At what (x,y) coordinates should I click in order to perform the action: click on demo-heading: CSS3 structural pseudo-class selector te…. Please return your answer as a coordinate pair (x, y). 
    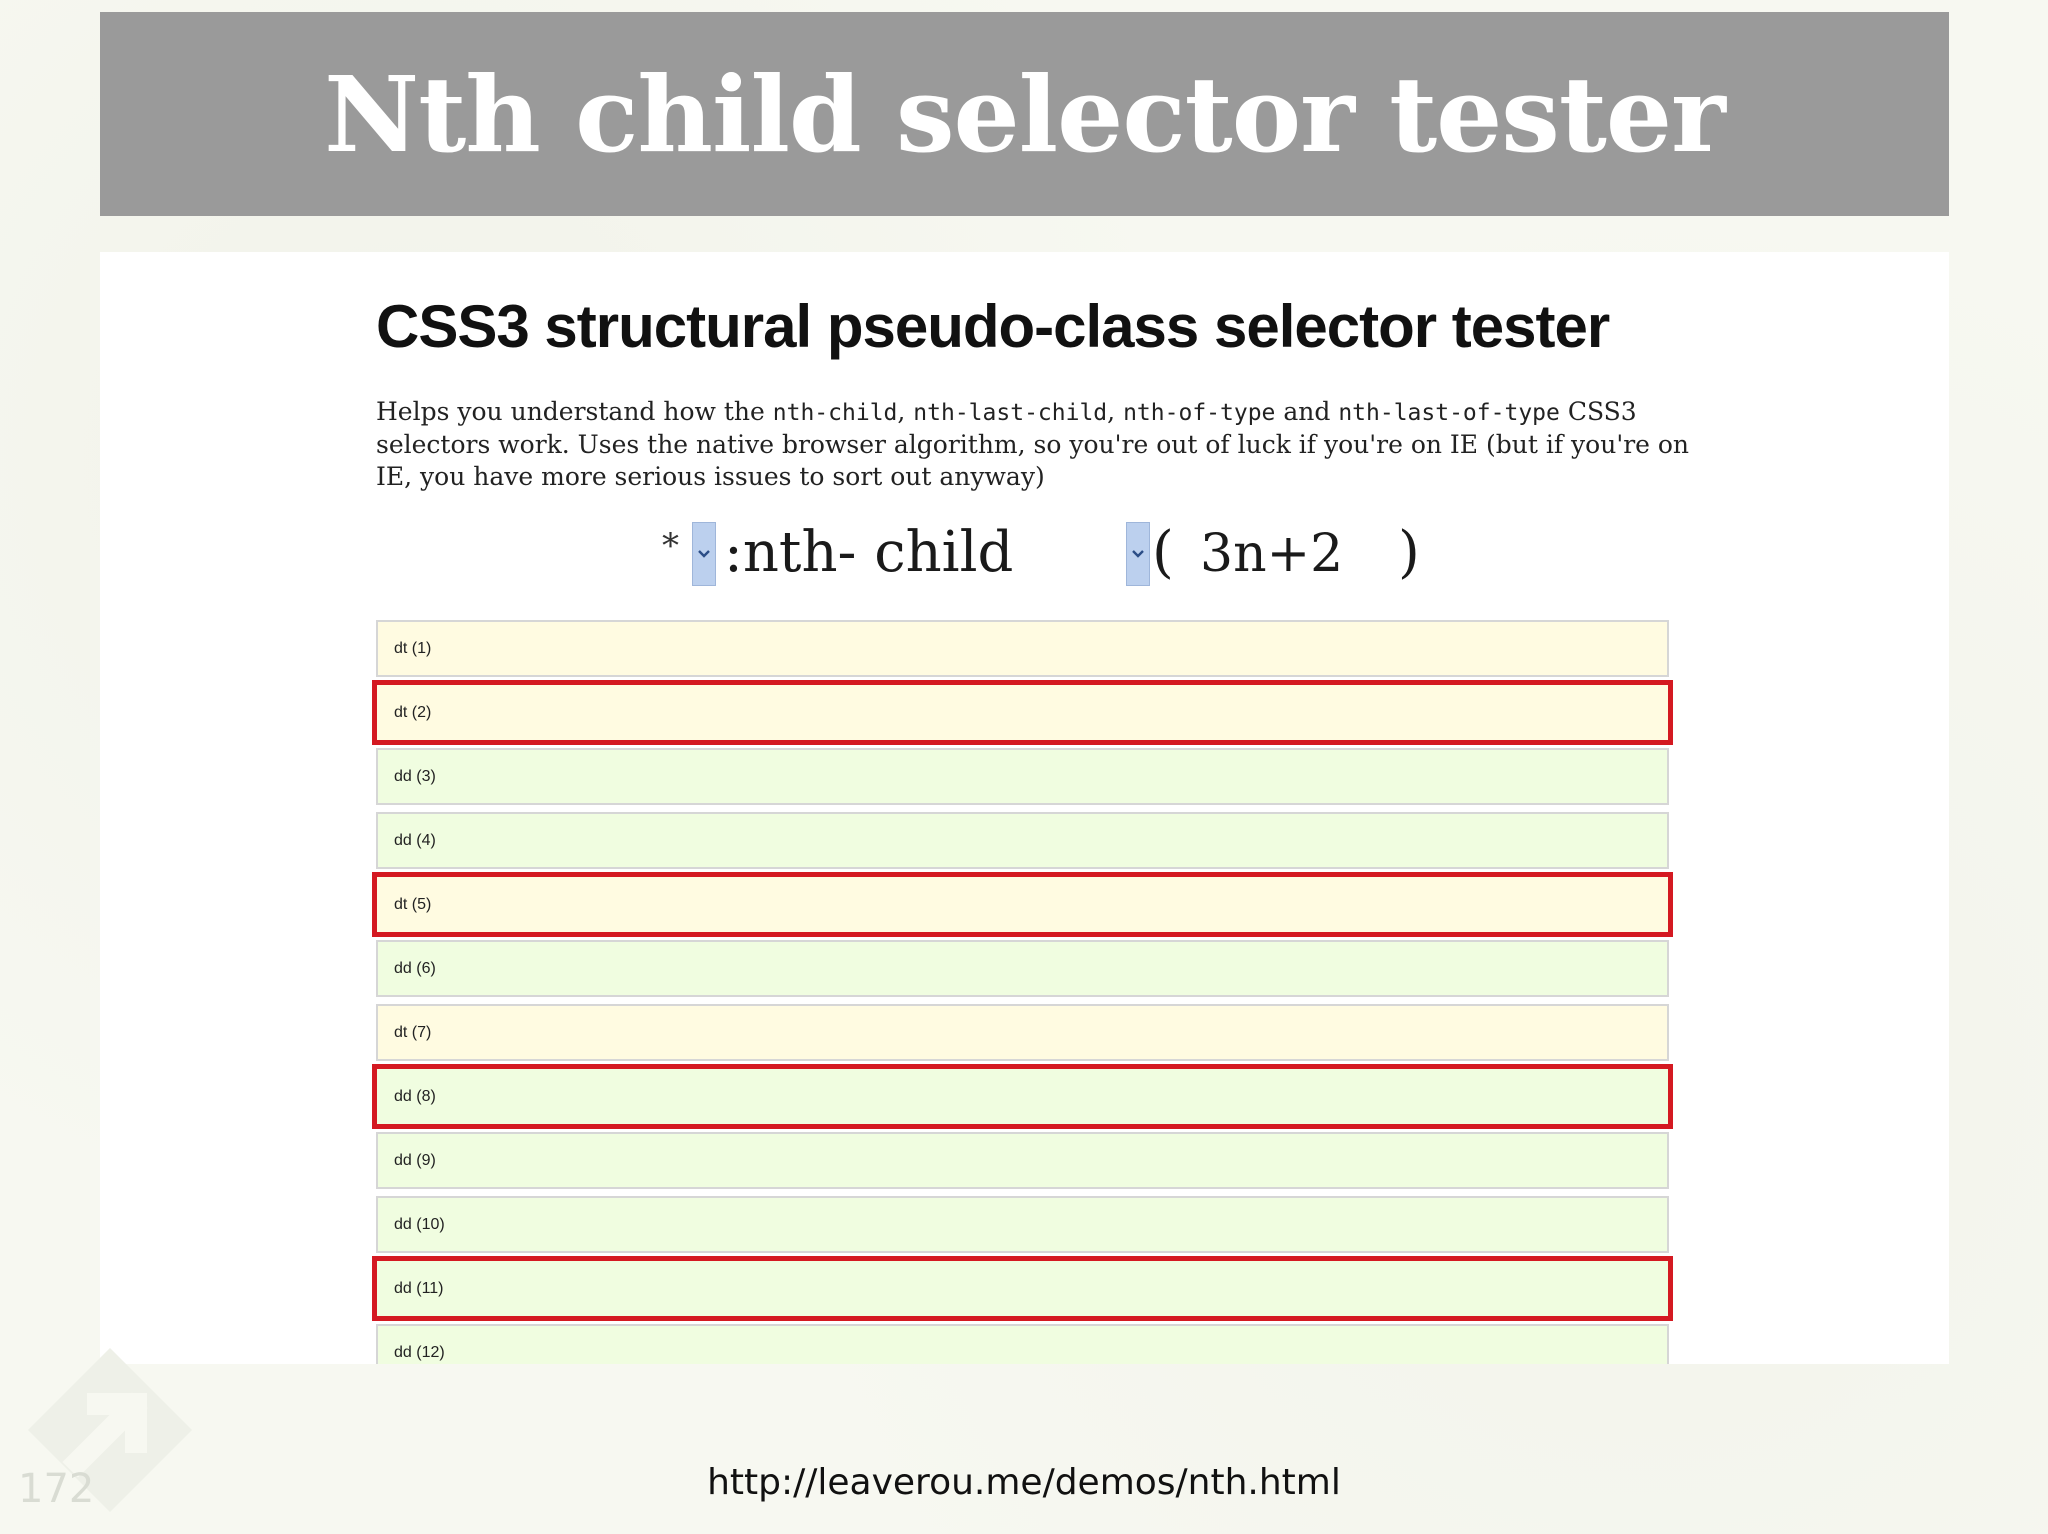
    Looking at the image, I should click on (993, 326).